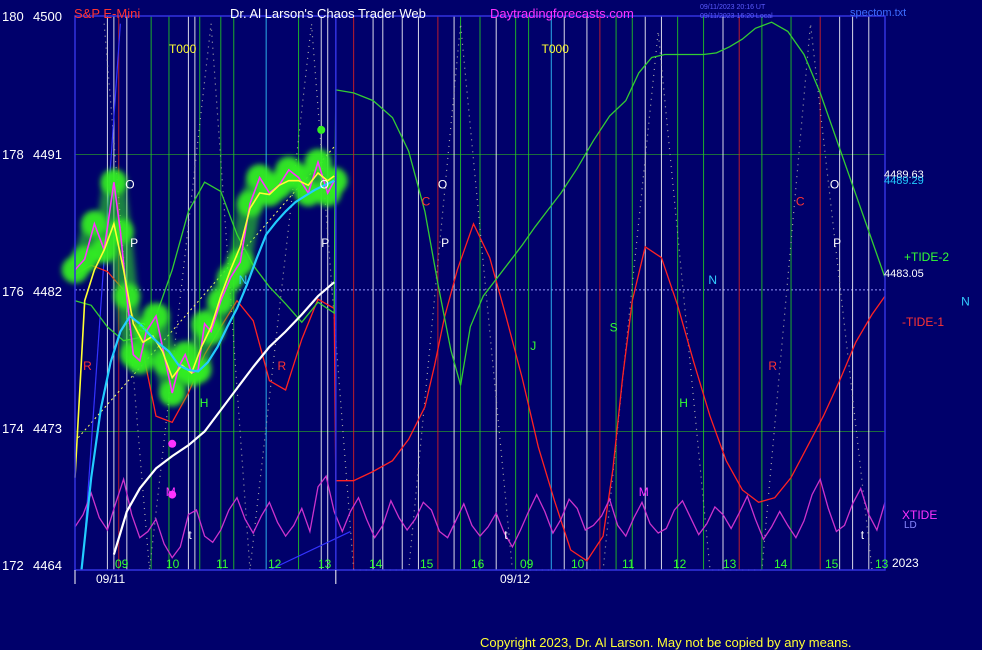 The width and height of the screenshot is (982, 650). I want to click on blue-line, so click(310, 550).